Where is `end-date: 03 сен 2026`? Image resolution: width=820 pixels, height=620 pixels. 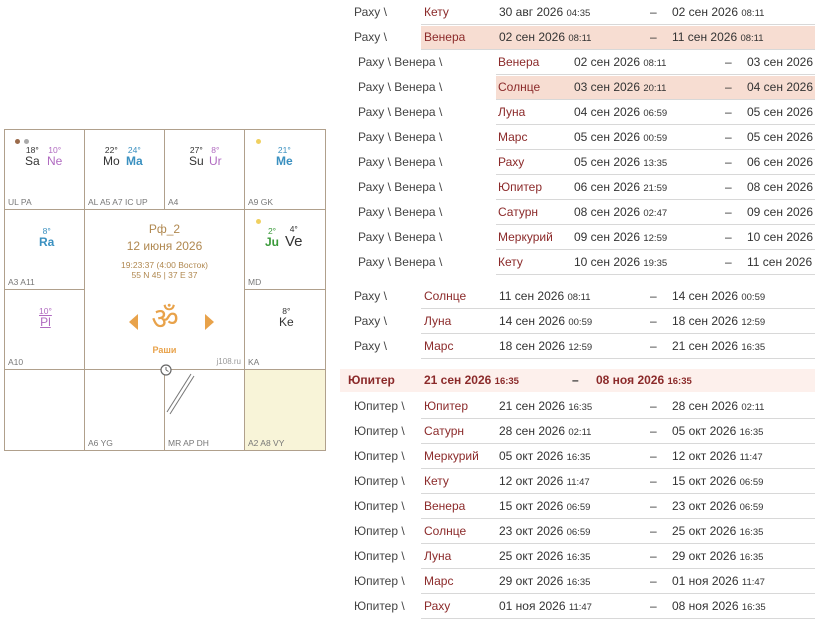 end-date: 03 сен 2026 is located at coordinates (780, 62).